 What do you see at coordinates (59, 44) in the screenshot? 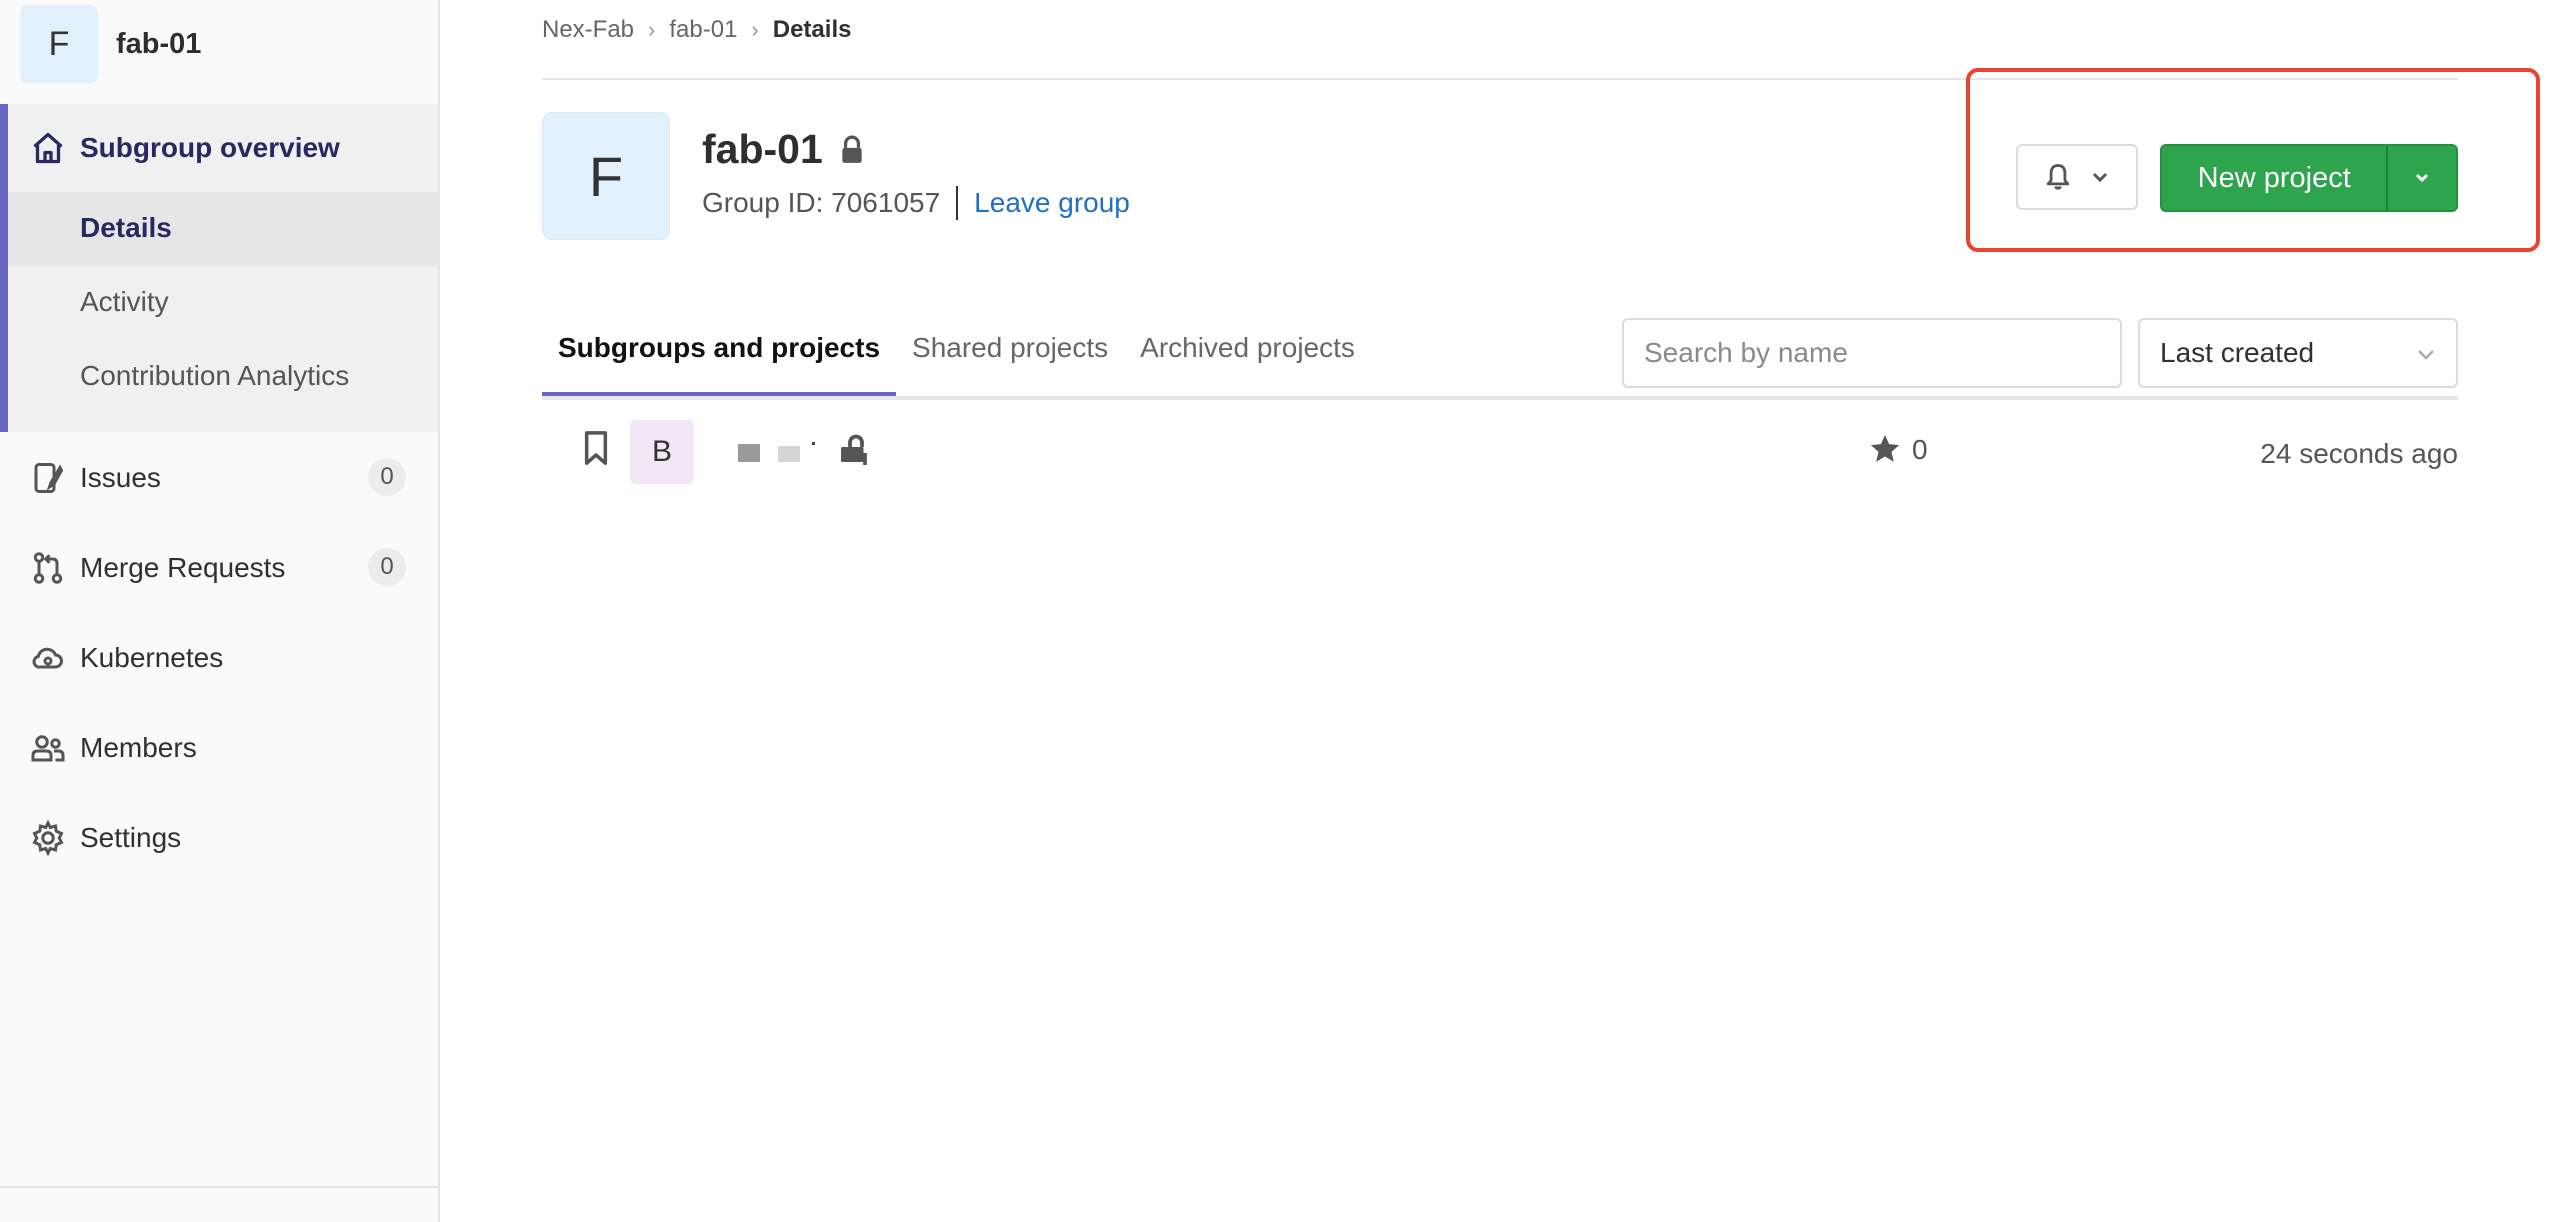
I see `group-avatar: F` at bounding box center [59, 44].